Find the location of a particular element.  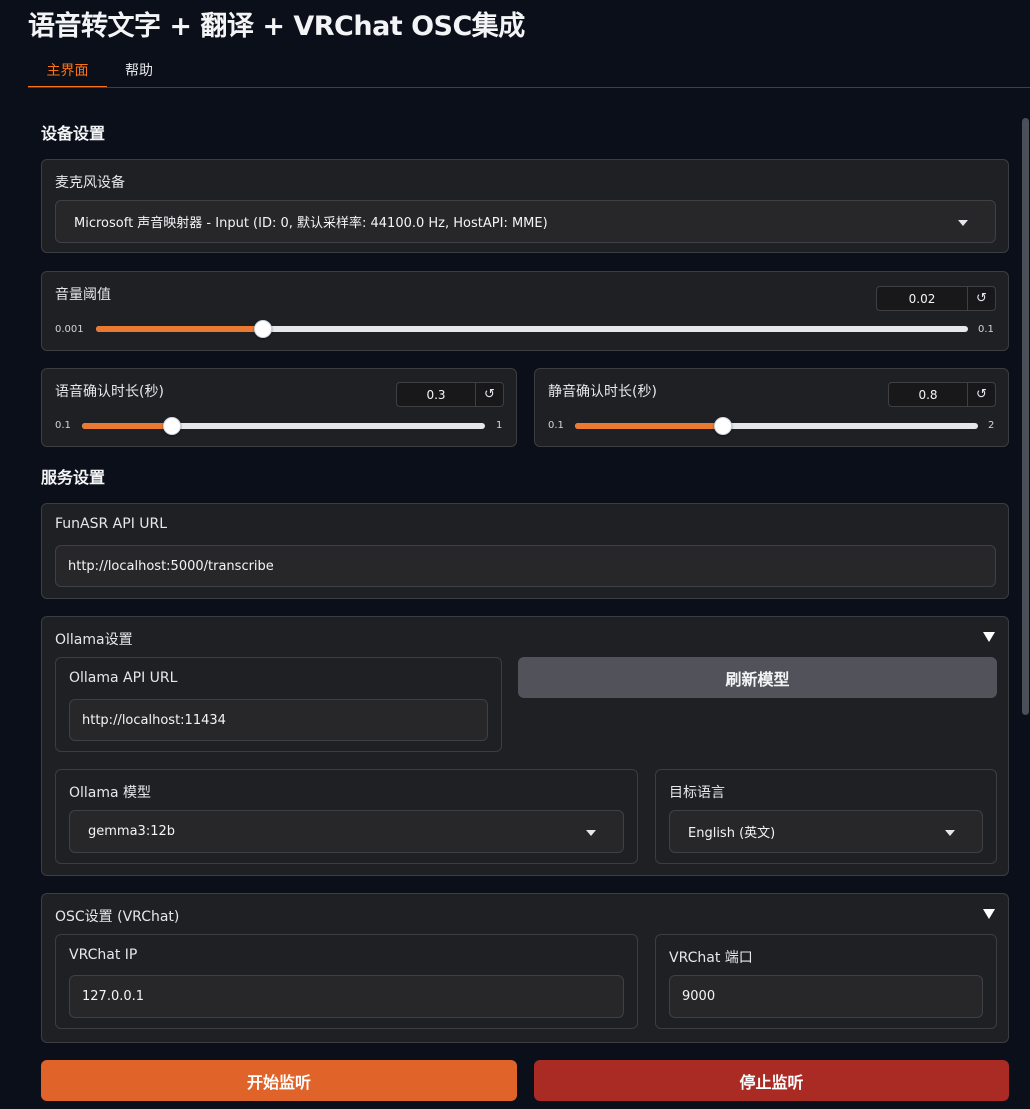

target-language-label: 目标语言 is located at coordinates (697, 793).